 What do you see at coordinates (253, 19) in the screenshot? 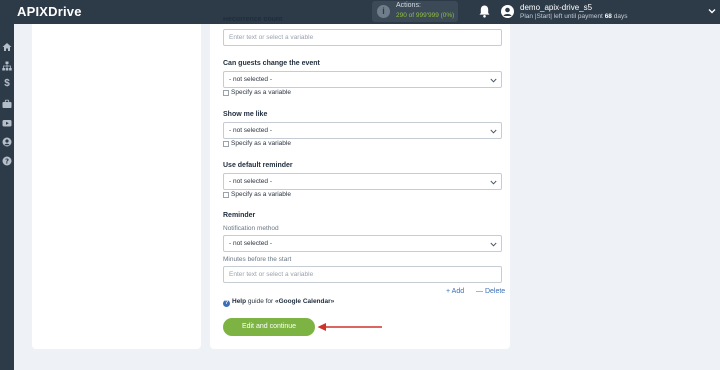
I see `recurrence-count-label: Recurrence count` at bounding box center [253, 19].